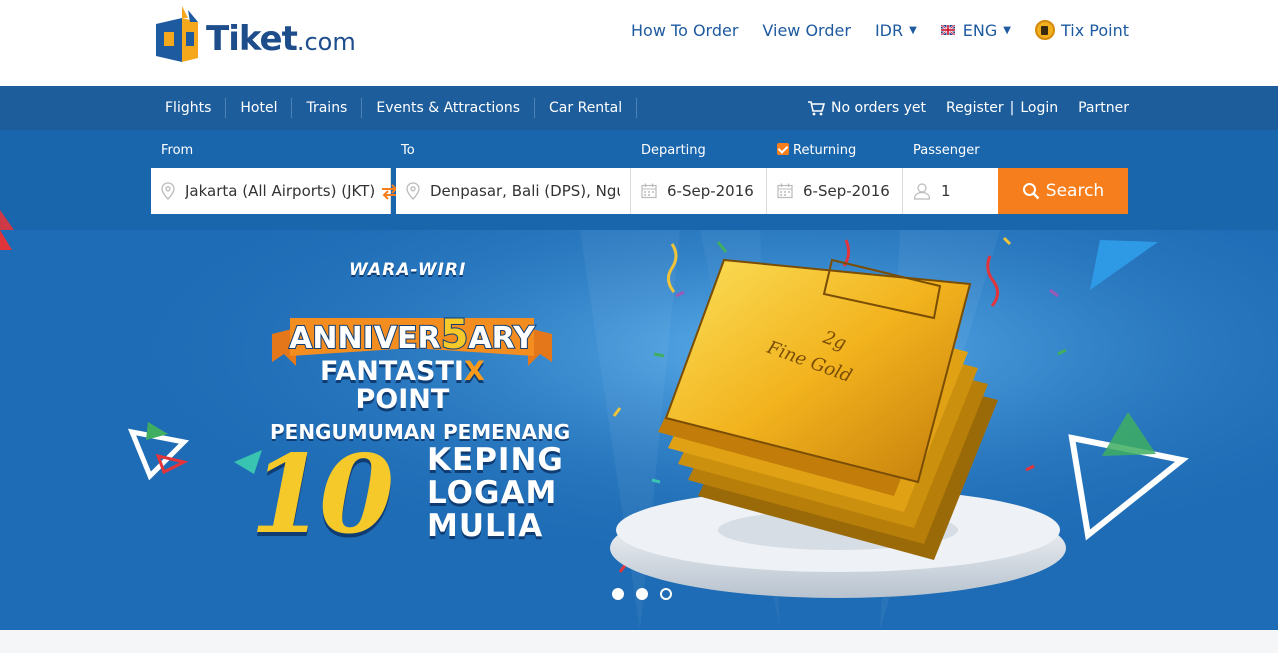  I want to click on currency-label: IDR, so click(889, 30).